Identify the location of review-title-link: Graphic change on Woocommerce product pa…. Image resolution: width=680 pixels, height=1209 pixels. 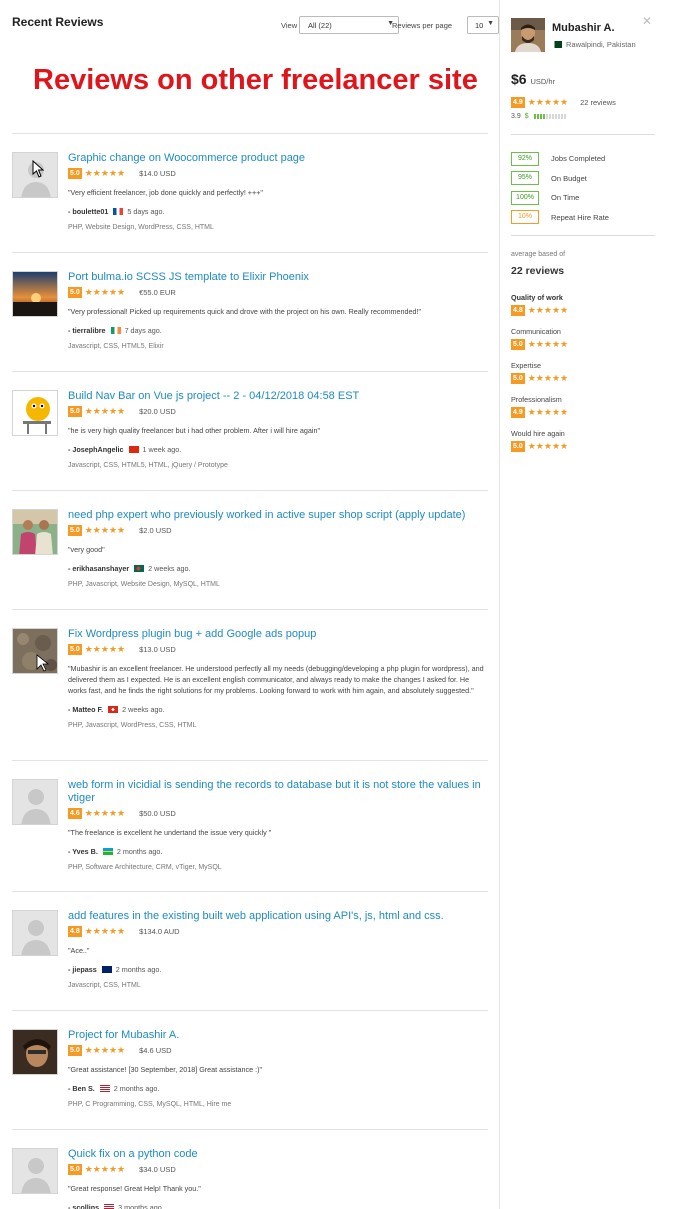
(278, 158).